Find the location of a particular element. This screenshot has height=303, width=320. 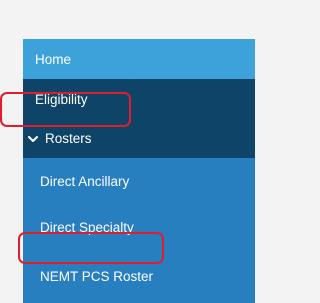

sidebar-item-rosters: Rosters is located at coordinates (139, 138).